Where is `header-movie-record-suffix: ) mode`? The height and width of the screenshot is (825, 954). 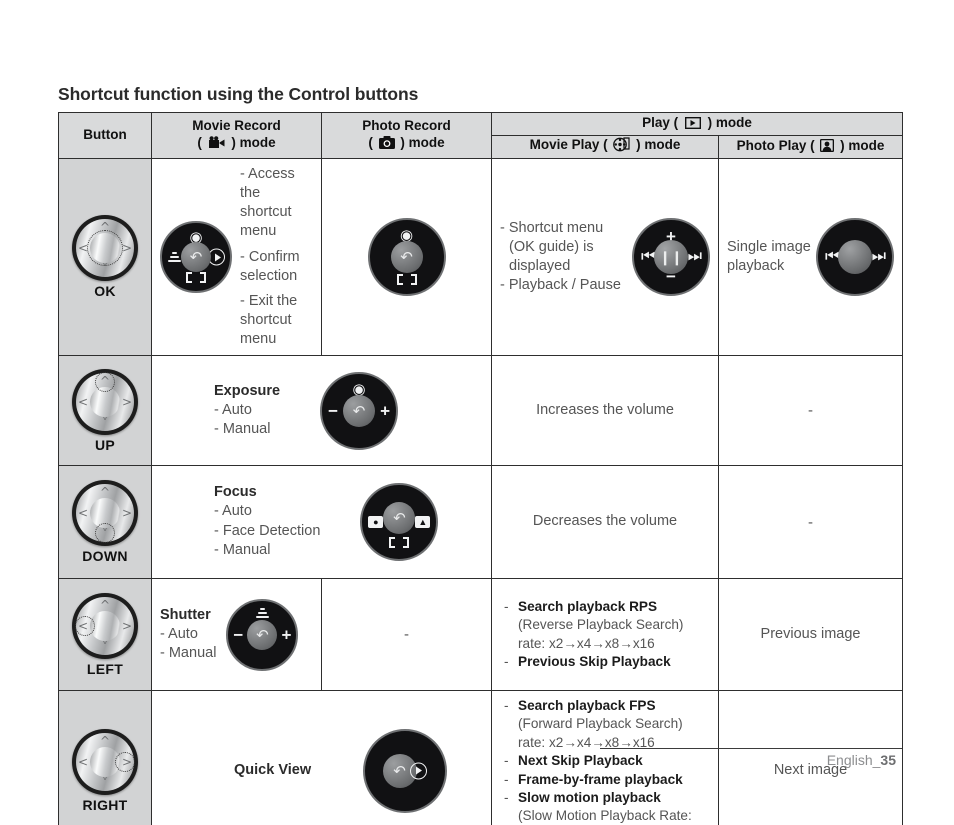
header-movie-record-suffix: ) mode is located at coordinates (253, 142).